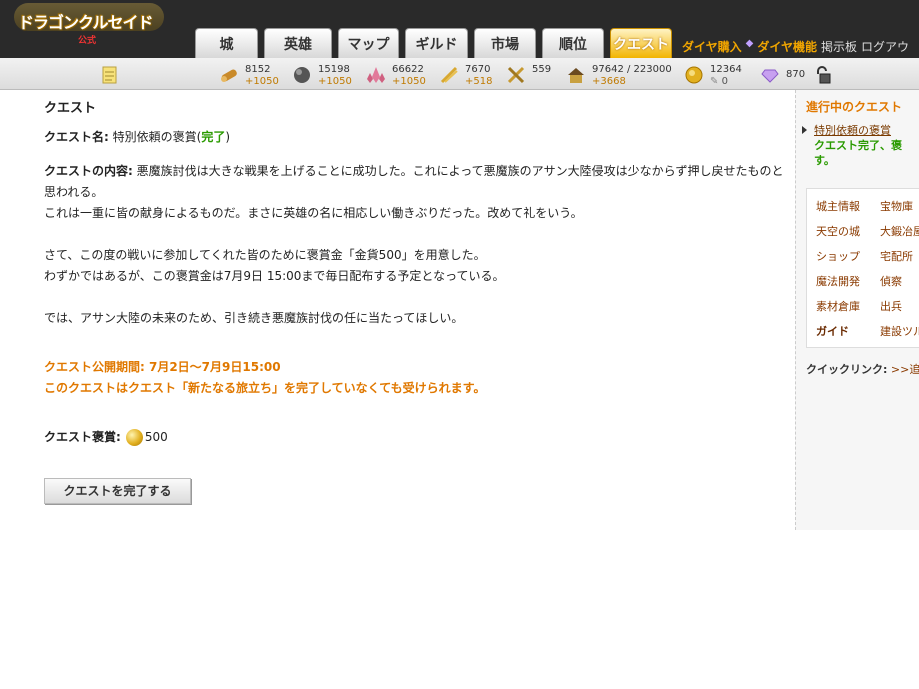  I want to click on buy-diamond-link: ダイヤ購入, so click(712, 46).